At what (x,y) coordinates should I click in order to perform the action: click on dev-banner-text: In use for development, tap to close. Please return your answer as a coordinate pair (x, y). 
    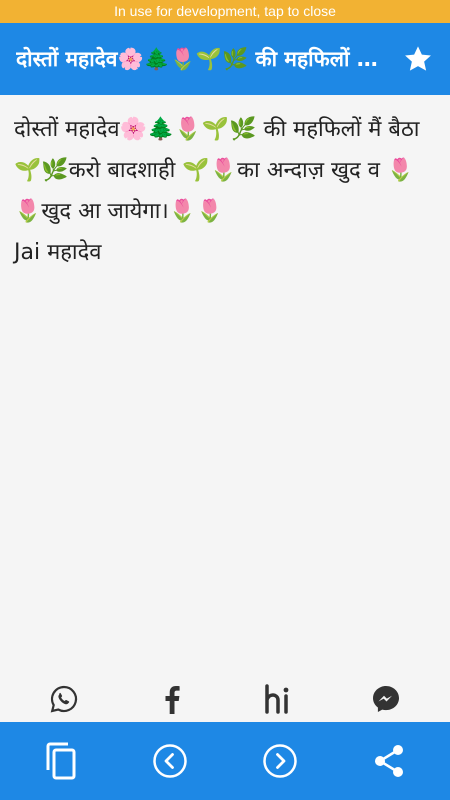
    Looking at the image, I should click on (225, 11).